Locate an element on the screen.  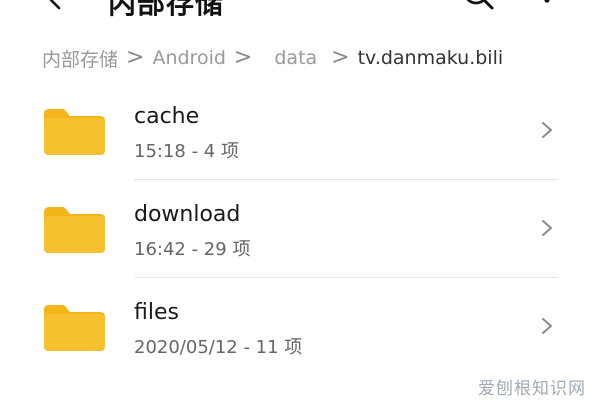
search-icon is located at coordinates (479, 7).